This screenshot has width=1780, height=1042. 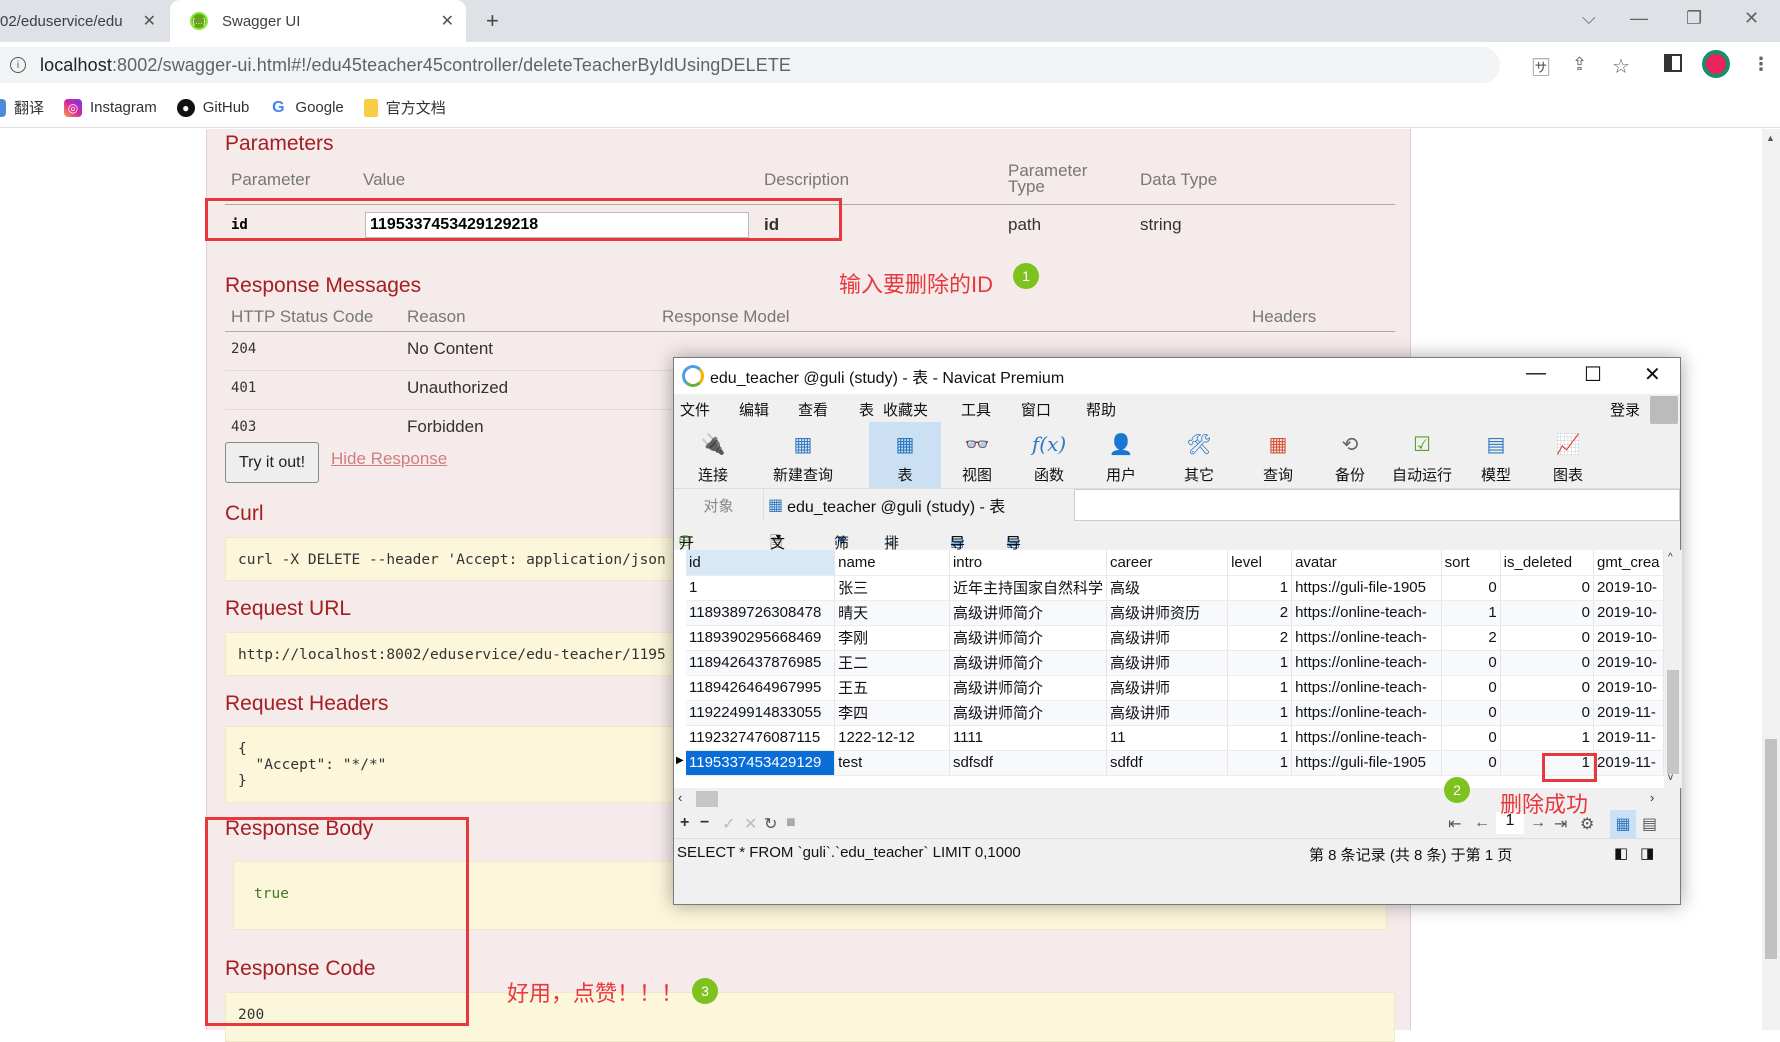 What do you see at coordinates (892, 738) in the screenshot?
I see `cell-name: 1222-12-12` at bounding box center [892, 738].